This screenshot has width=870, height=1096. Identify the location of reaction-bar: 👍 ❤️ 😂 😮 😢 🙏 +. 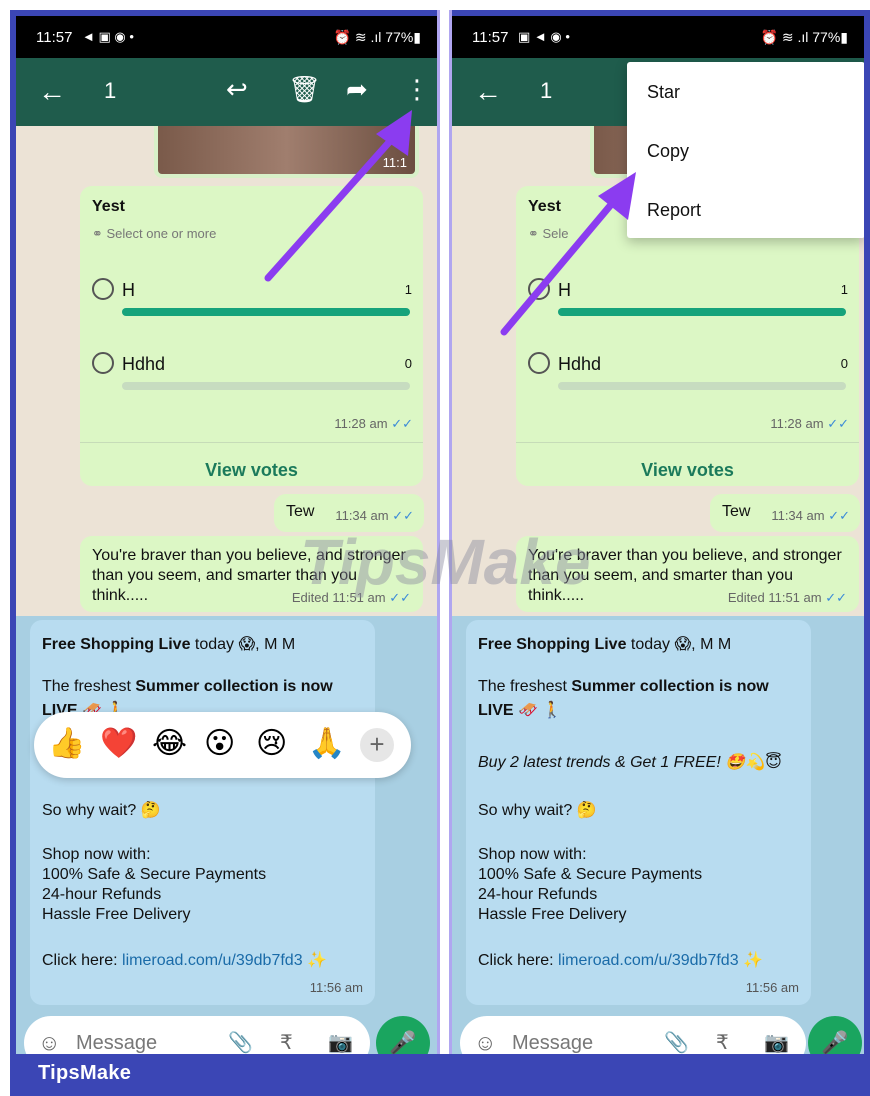
(222, 745).